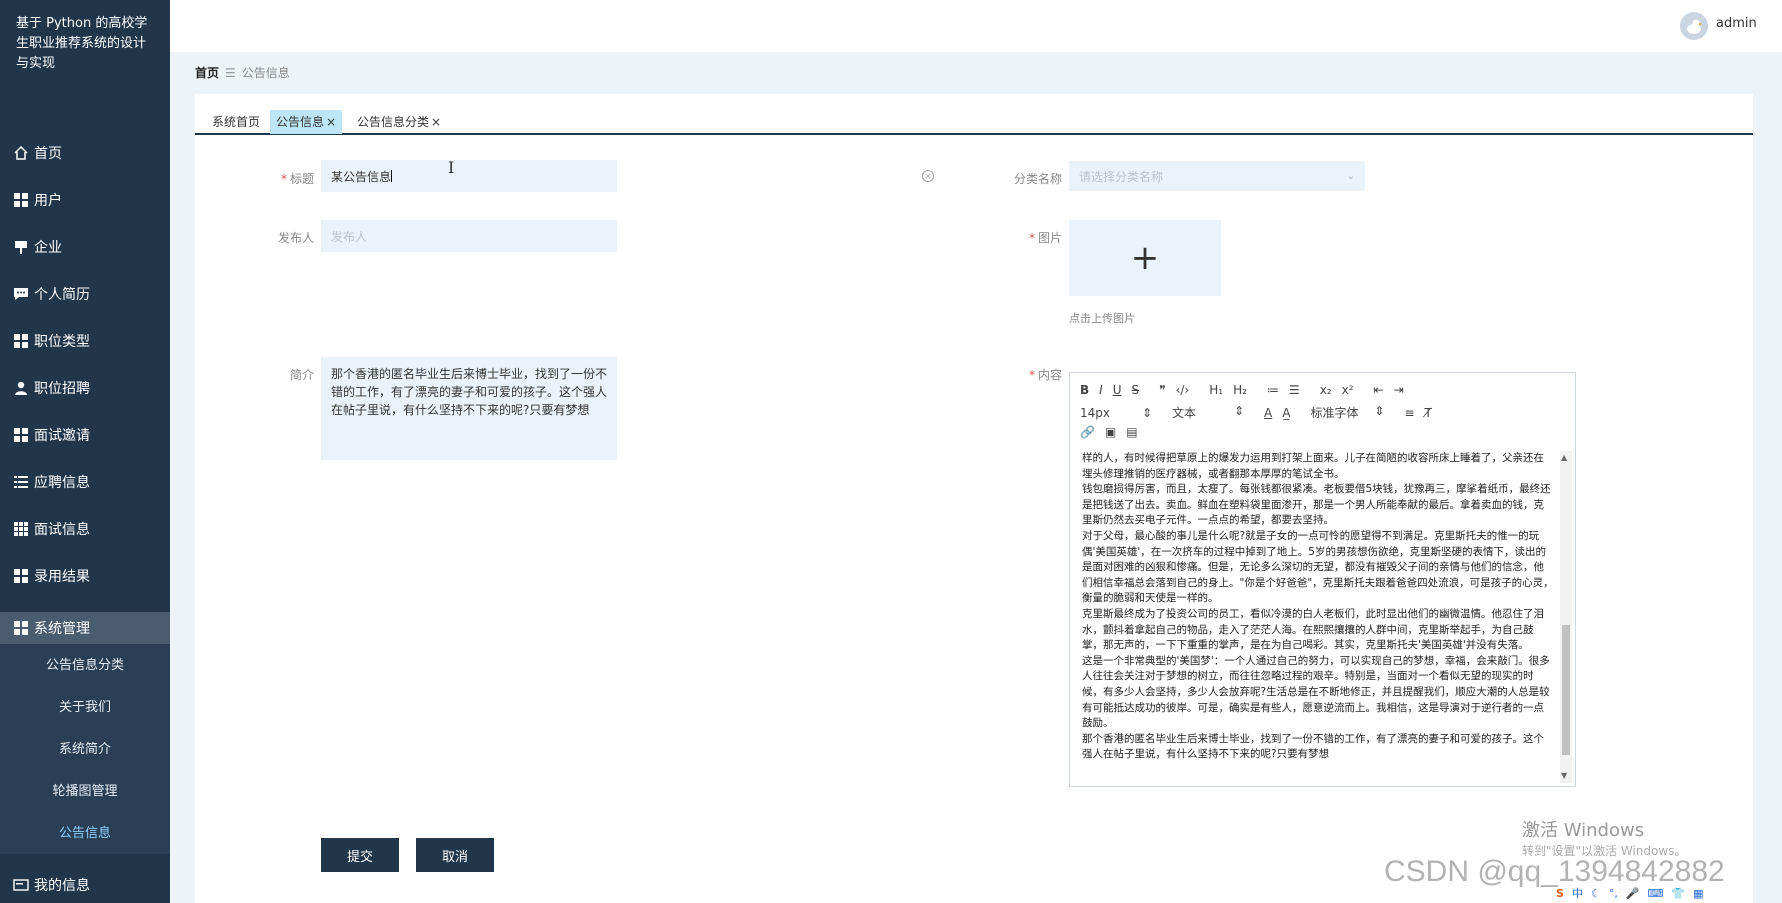 The image size is (1782, 903). What do you see at coordinates (1399, 390) in the screenshot?
I see `indent-icon: ⇥` at bounding box center [1399, 390].